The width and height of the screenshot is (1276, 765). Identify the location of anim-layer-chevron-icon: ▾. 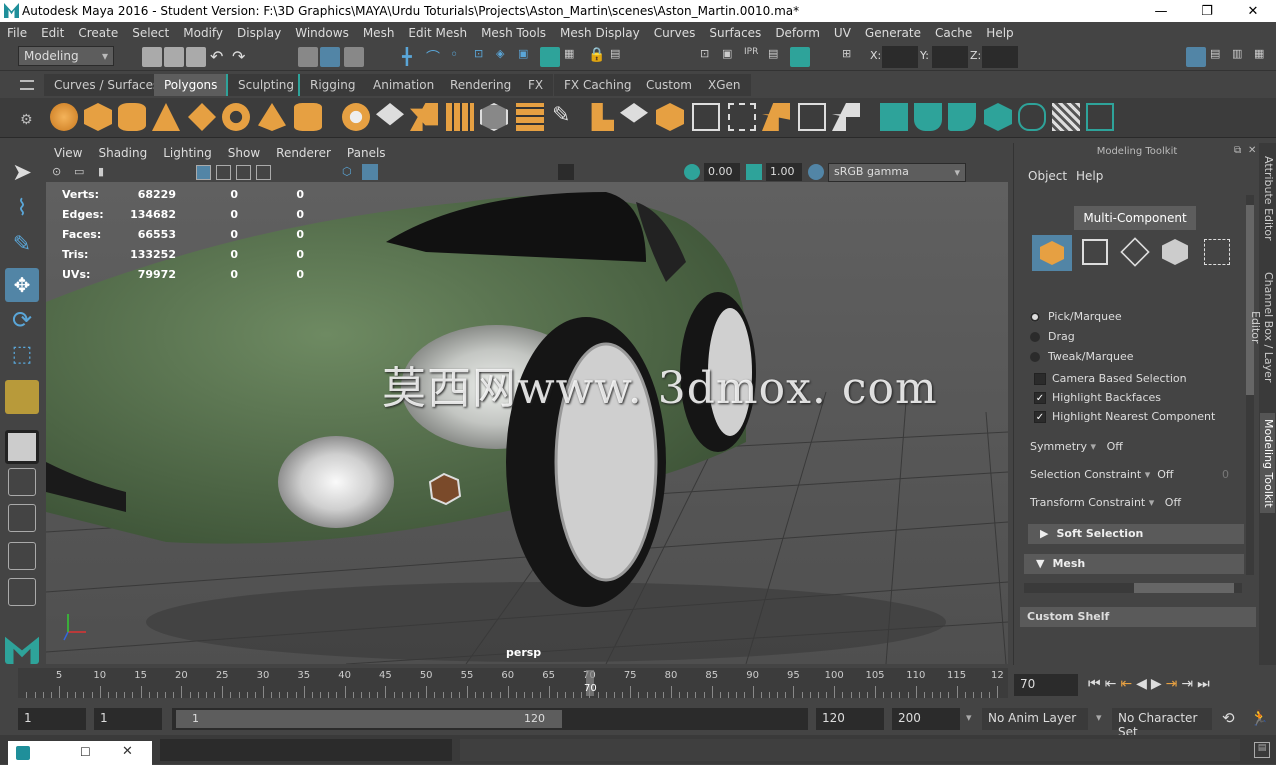
(969, 717).